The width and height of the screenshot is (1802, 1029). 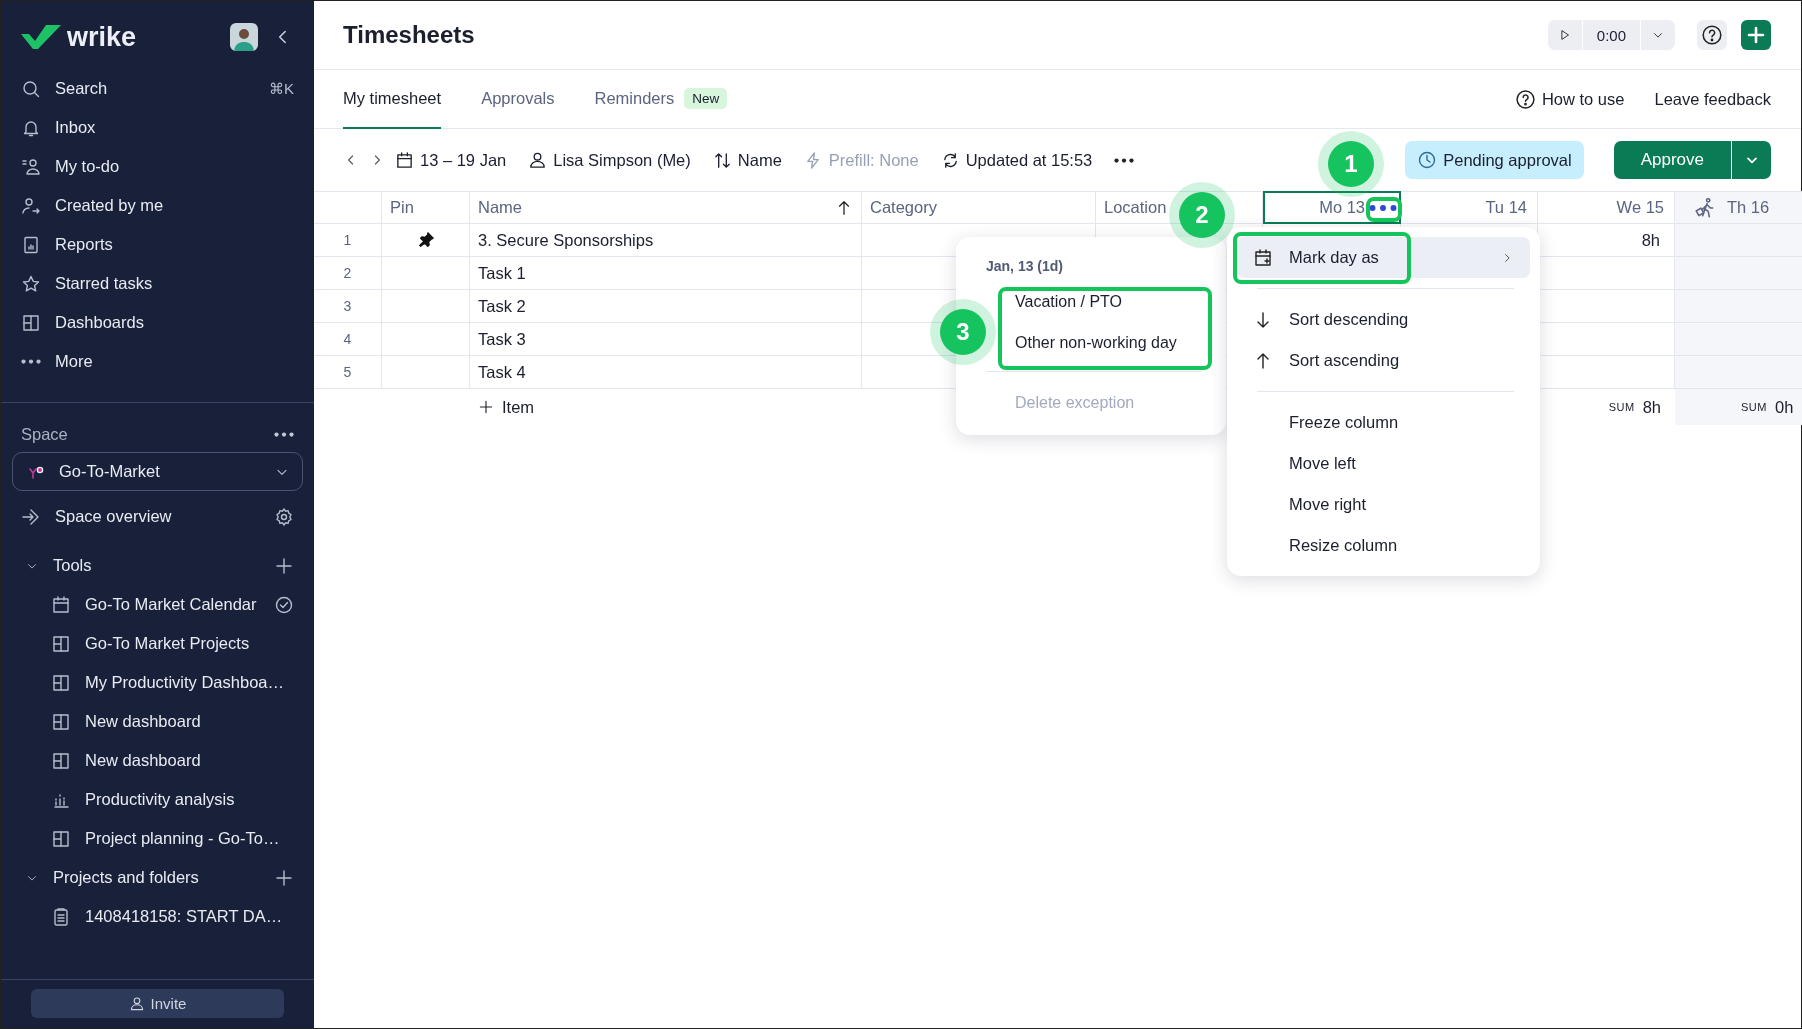 I want to click on table-cell: Task 4, so click(x=666, y=372).